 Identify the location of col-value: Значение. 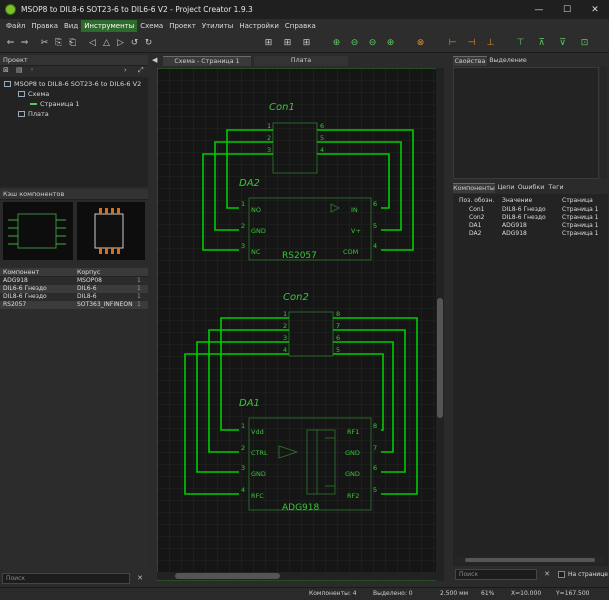
(532, 201).